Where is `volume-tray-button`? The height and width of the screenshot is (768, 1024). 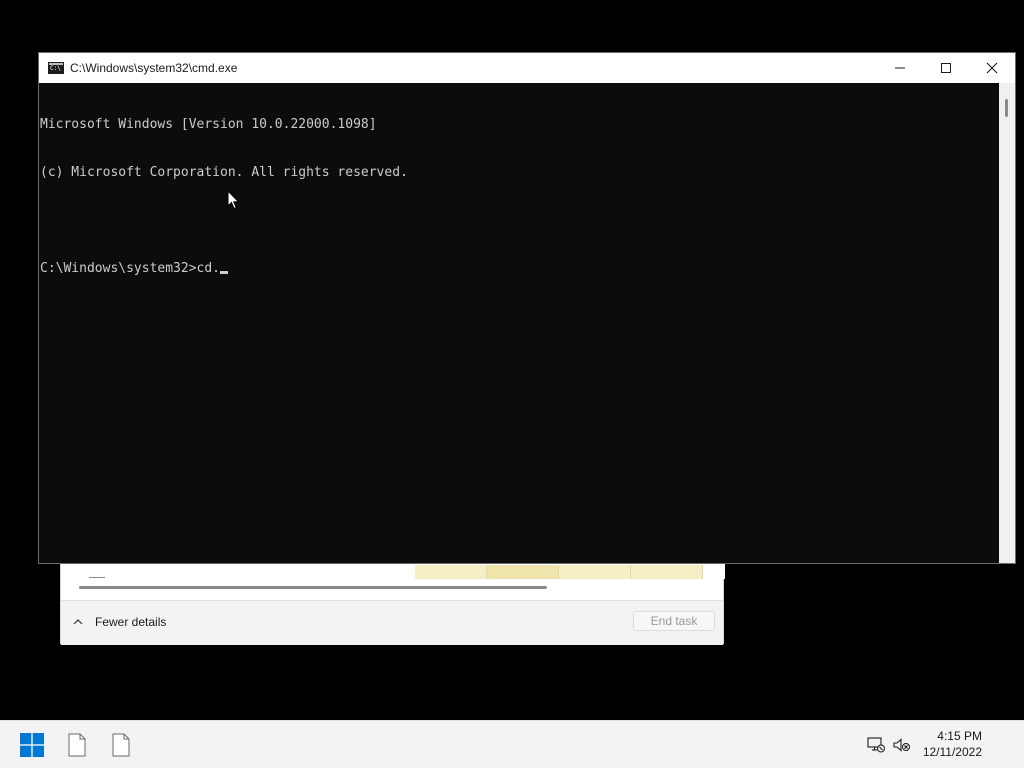
volume-tray-button is located at coordinates (902, 745).